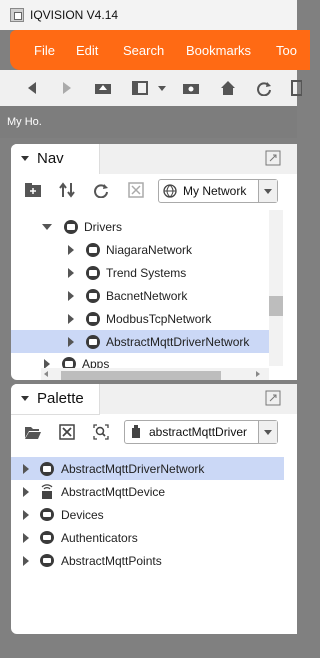  What do you see at coordinates (286, 50) in the screenshot?
I see `menu-tools: Too` at bounding box center [286, 50].